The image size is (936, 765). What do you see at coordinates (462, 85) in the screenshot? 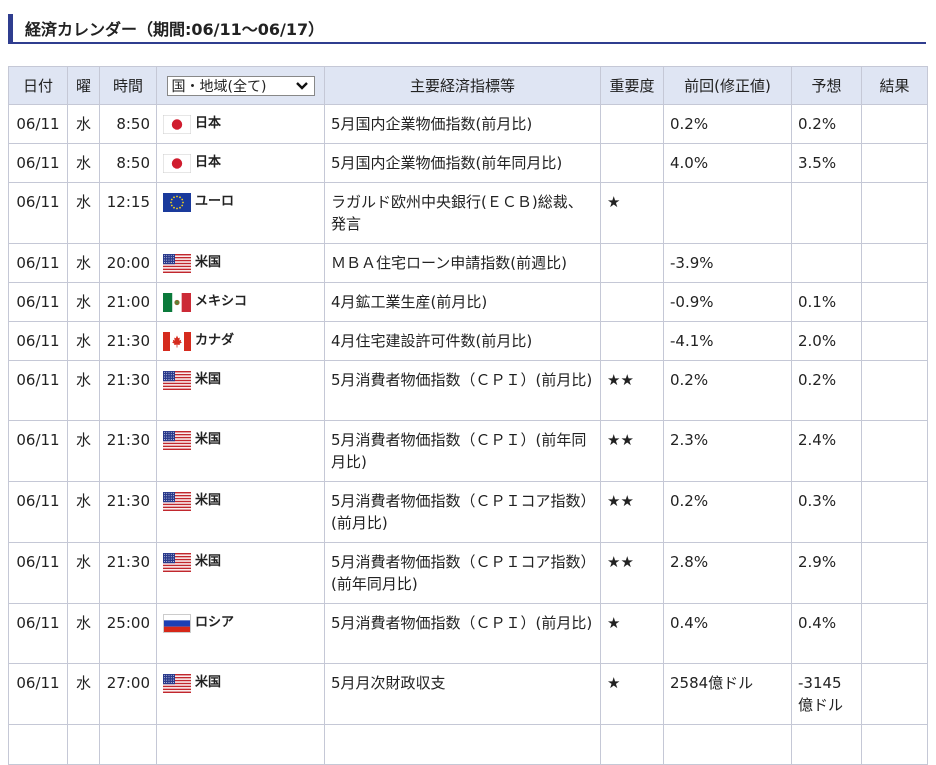
I see `header-indicator: 主要経済指標等` at bounding box center [462, 85].